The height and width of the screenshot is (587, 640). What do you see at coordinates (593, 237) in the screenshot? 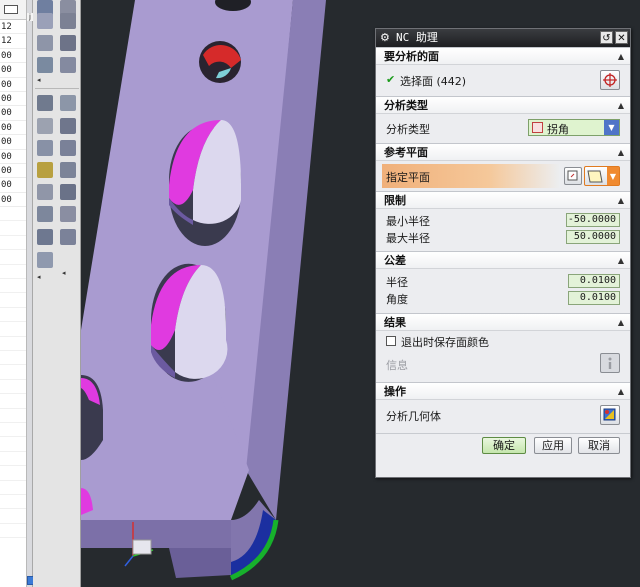
I see `max-radius-field: 50.0000` at bounding box center [593, 237].